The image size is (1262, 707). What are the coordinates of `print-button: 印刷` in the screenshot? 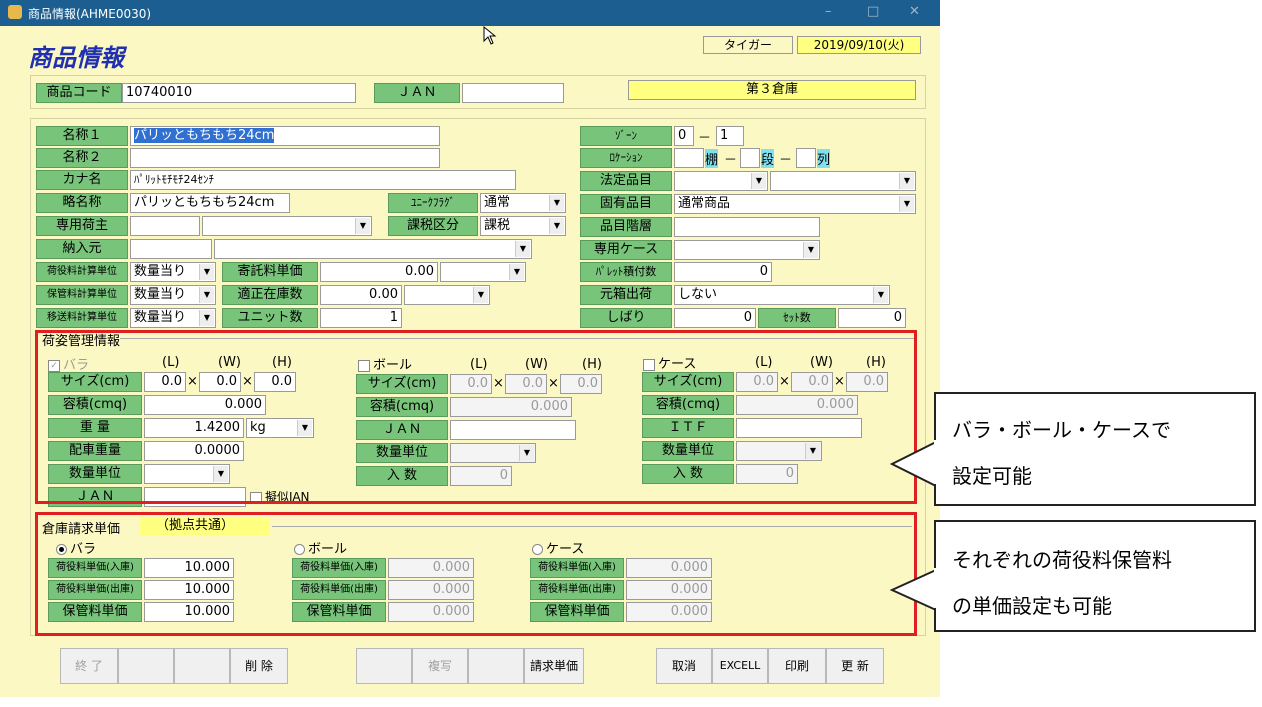 It's located at (797, 666).